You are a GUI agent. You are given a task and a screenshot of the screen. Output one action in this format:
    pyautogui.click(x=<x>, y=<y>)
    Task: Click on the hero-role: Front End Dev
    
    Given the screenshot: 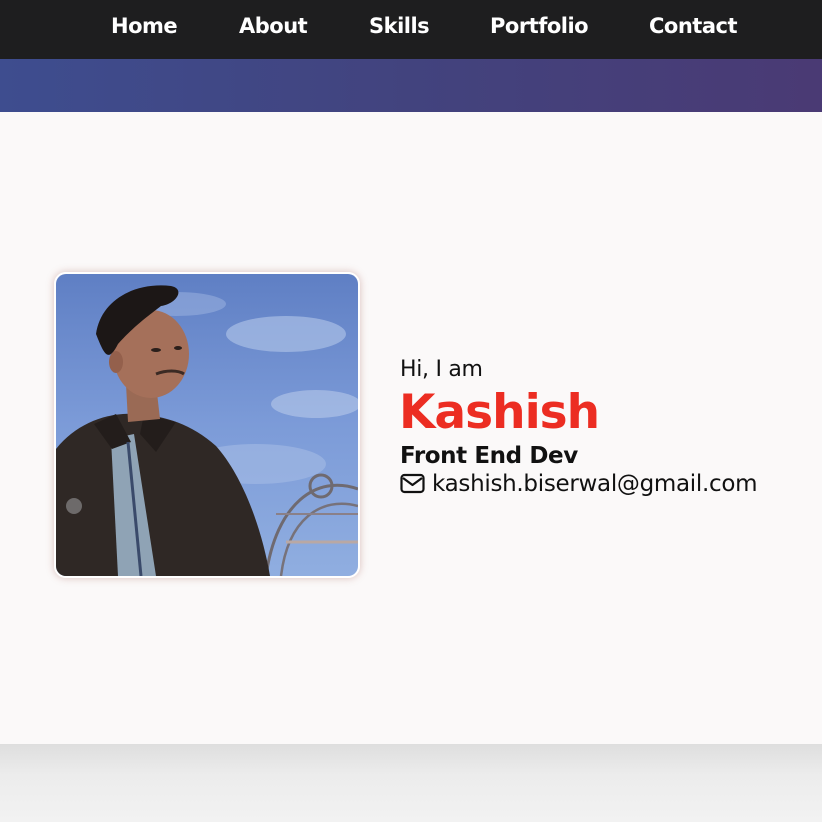 What is the action you would take?
    pyautogui.click(x=489, y=456)
    